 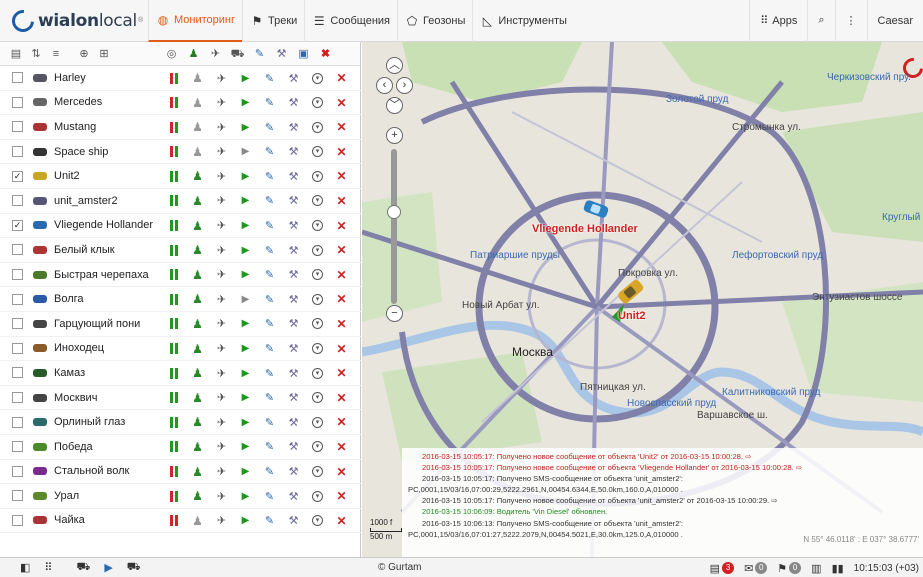 I want to click on tab-tracks: ⚑ Треки, so click(x=273, y=21).